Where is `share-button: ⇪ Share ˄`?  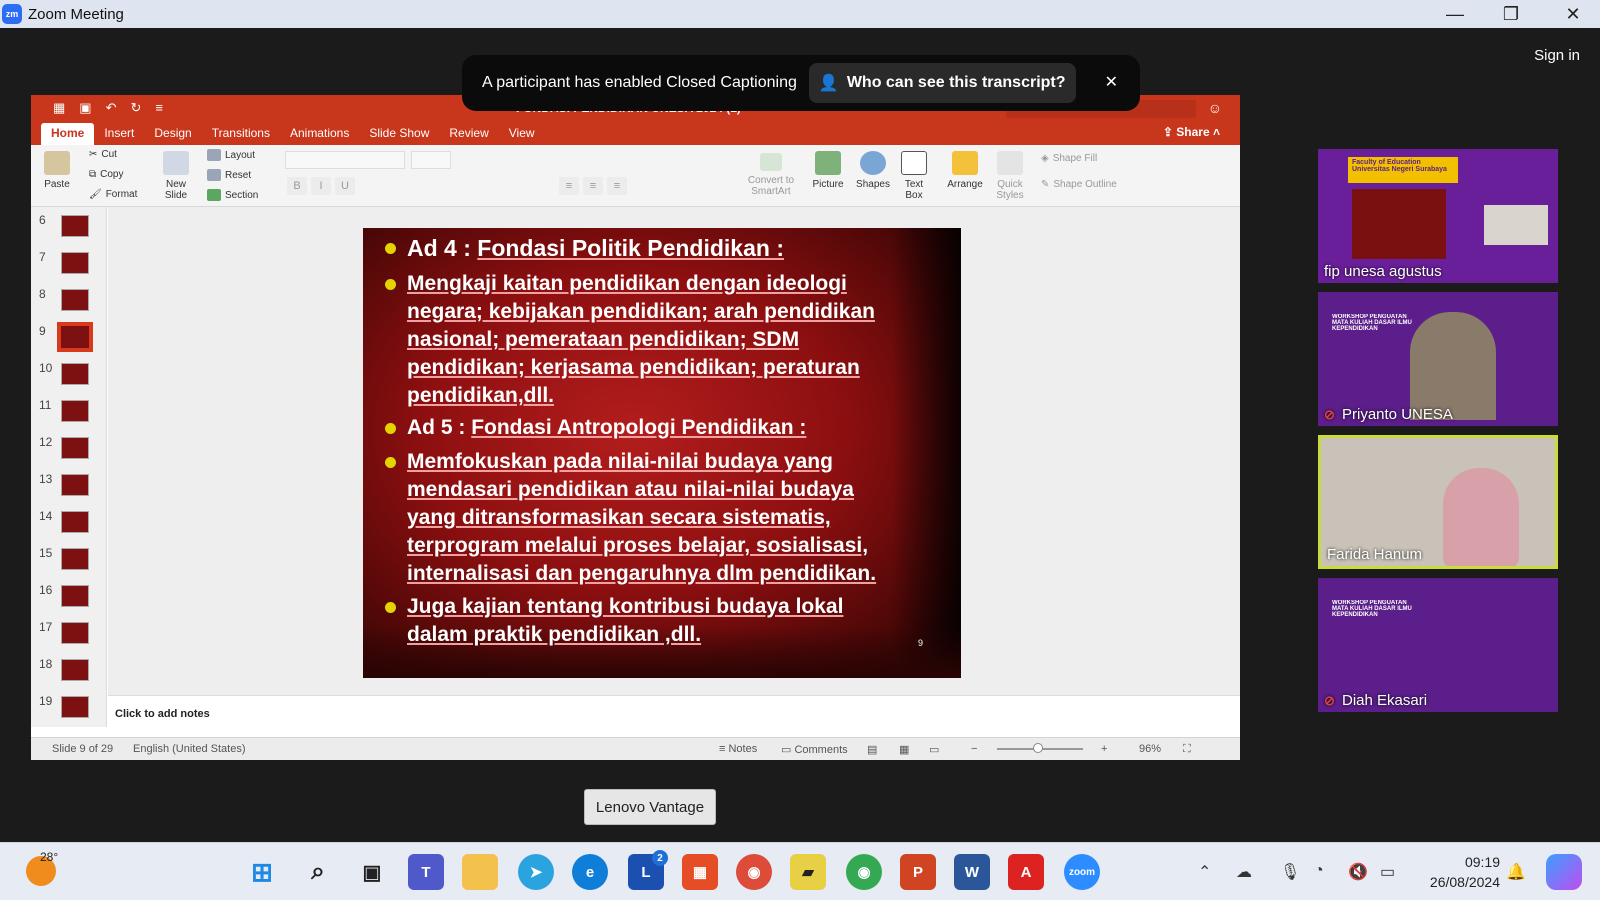 share-button: ⇪ Share ˄ is located at coordinates (1191, 132).